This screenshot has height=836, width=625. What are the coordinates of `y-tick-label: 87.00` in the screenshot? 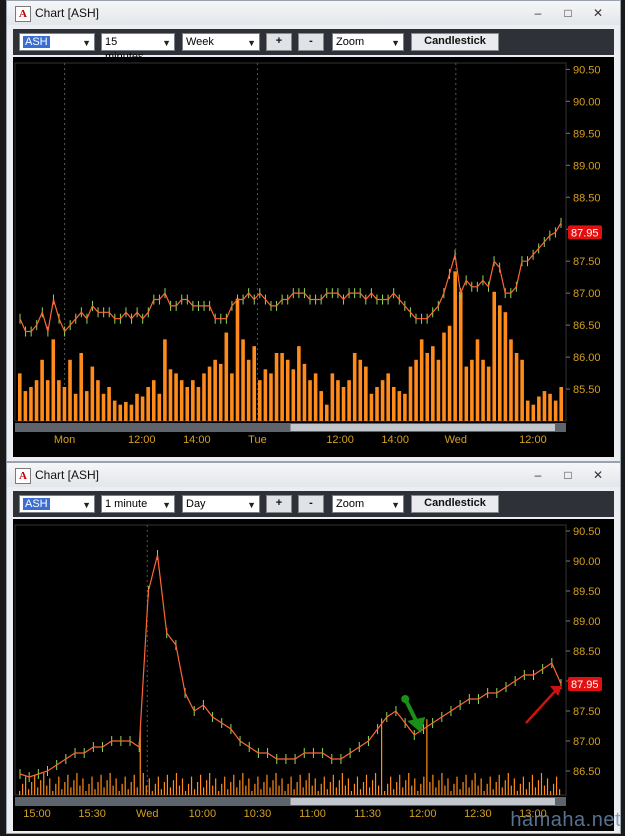 It's located at (587, 294).